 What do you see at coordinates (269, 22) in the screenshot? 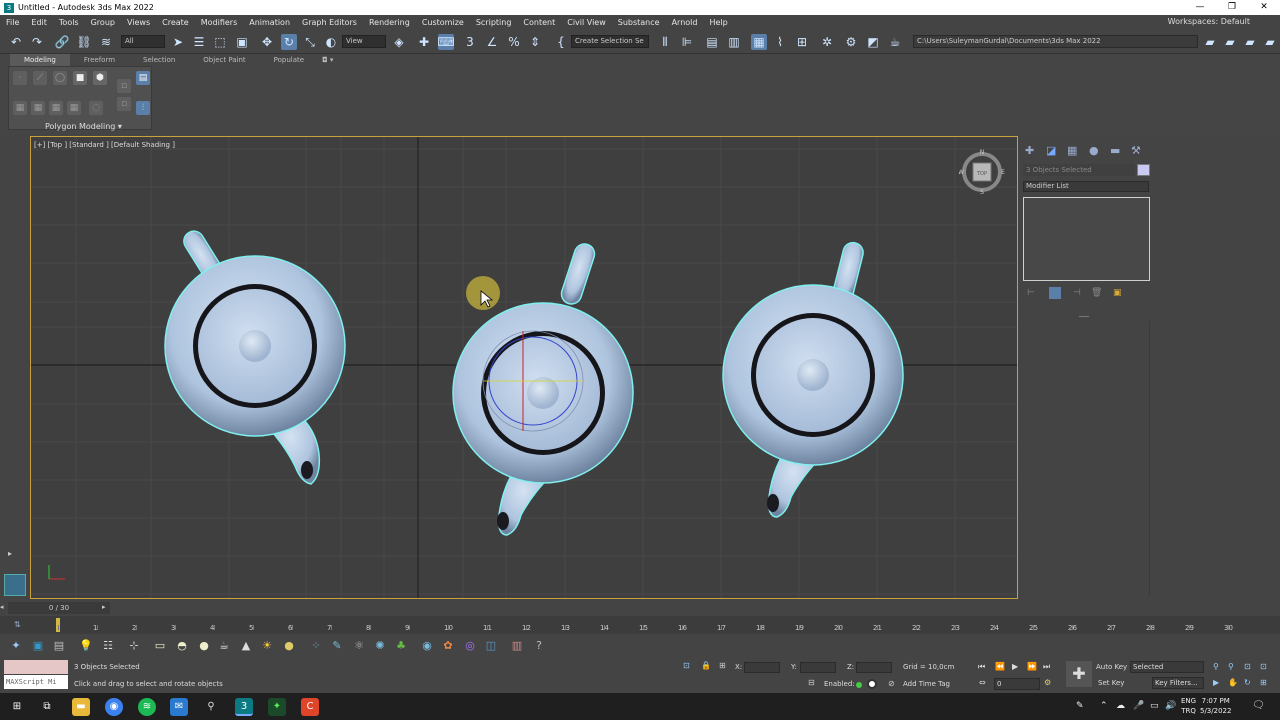
I see `menu-animation: Animation` at bounding box center [269, 22].